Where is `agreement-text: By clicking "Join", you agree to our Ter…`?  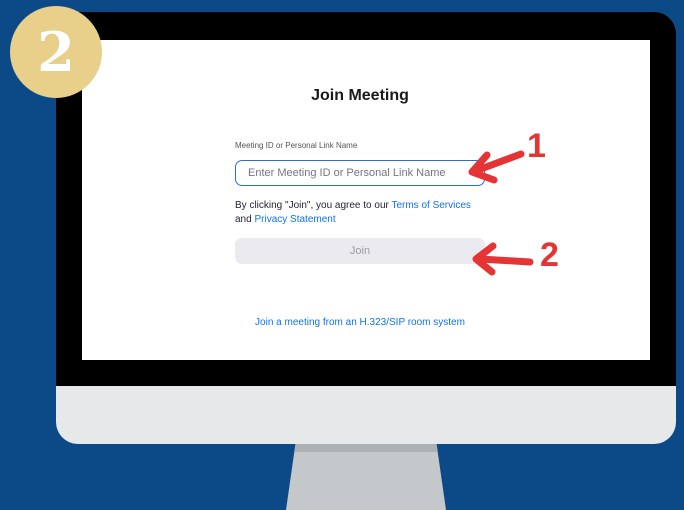
agreement-text: By clicking "Join", you agree to our Ter… is located at coordinates (375, 213).